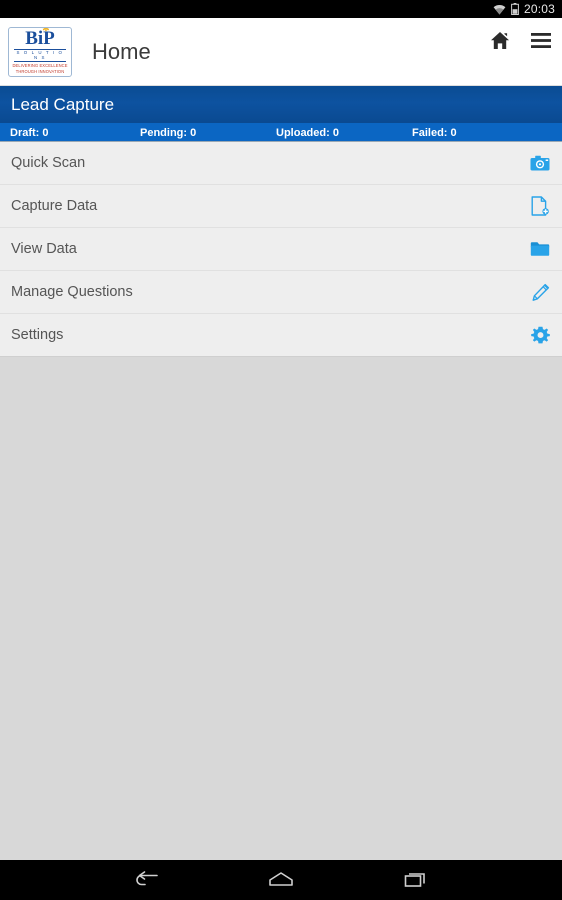  Describe the element at coordinates (515, 9) in the screenshot. I see `battery-icon` at that location.